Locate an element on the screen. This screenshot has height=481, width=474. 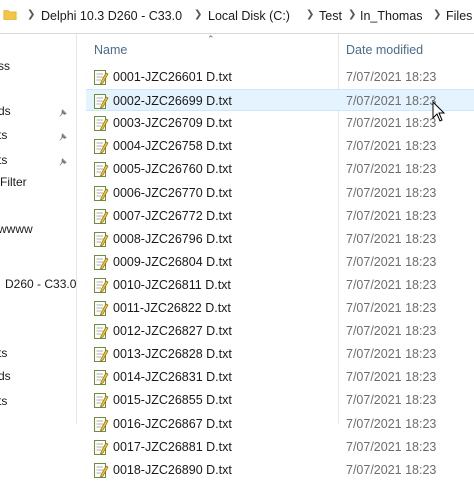
folder-icon is located at coordinates (10, 15).